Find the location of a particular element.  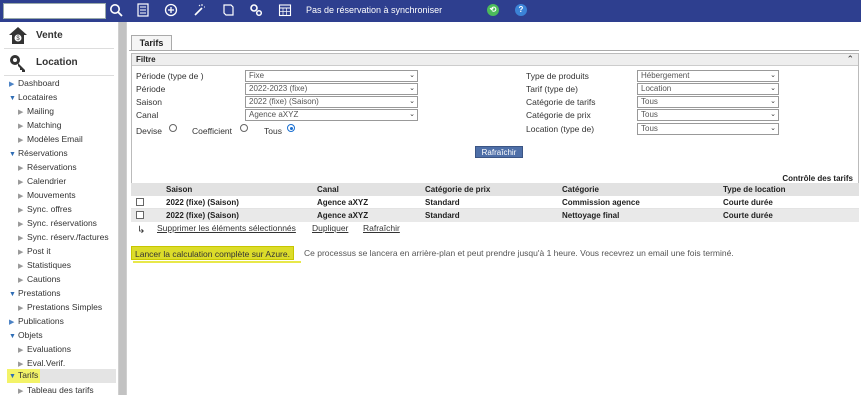

sidebar-item-tableau-des-tarifs: ▶ Tableau des tarifs is located at coordinates (56, 390).